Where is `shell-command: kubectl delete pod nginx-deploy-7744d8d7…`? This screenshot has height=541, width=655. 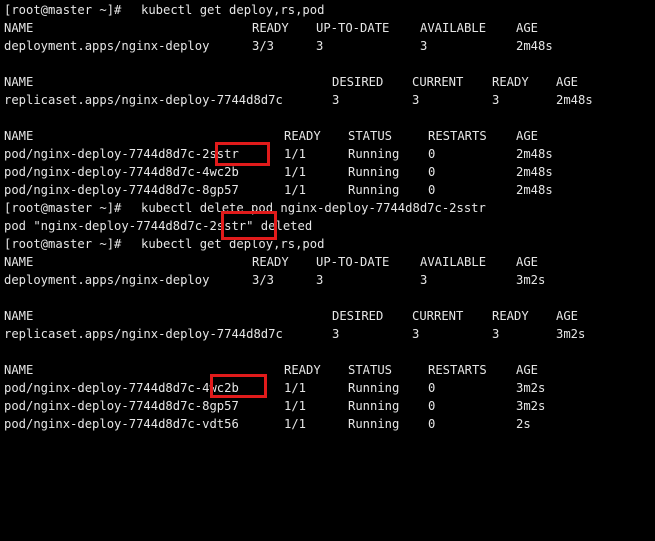 shell-command: kubectl delete pod nginx-deploy-7744d8d7… is located at coordinates (313, 208).